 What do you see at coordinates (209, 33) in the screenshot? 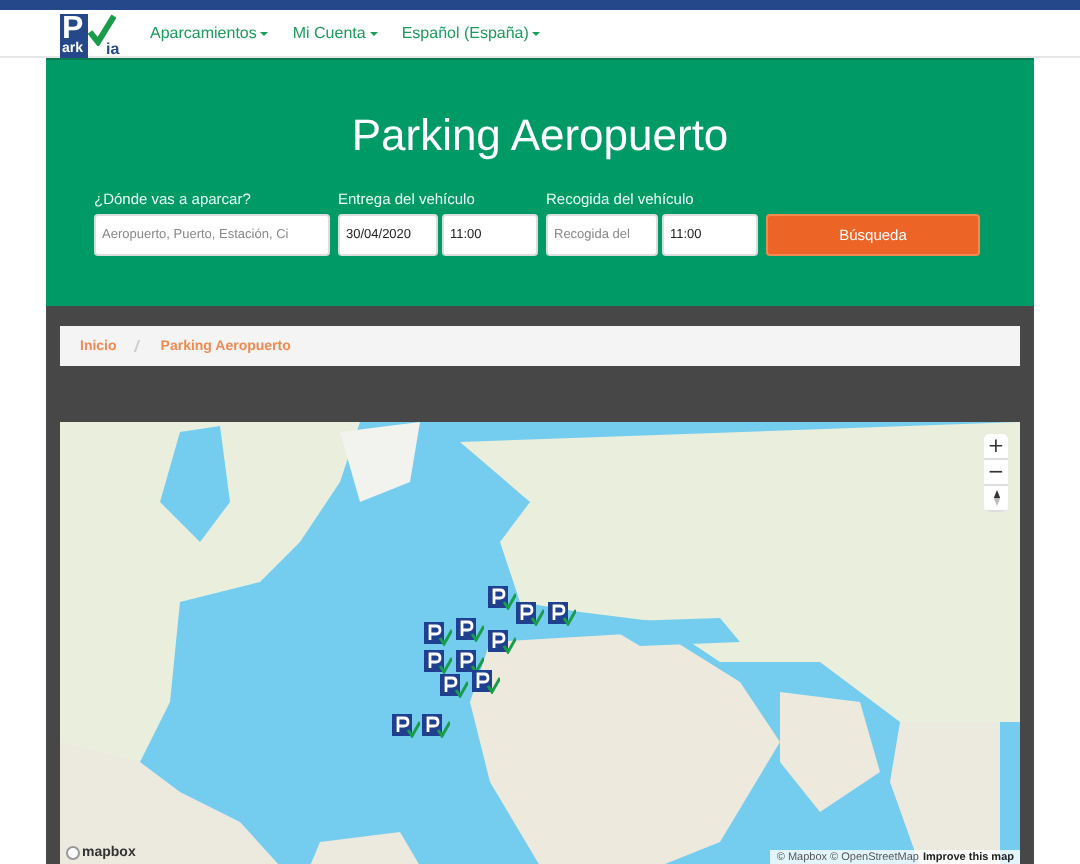
I see `nav-menu: Aparcamientos` at bounding box center [209, 33].